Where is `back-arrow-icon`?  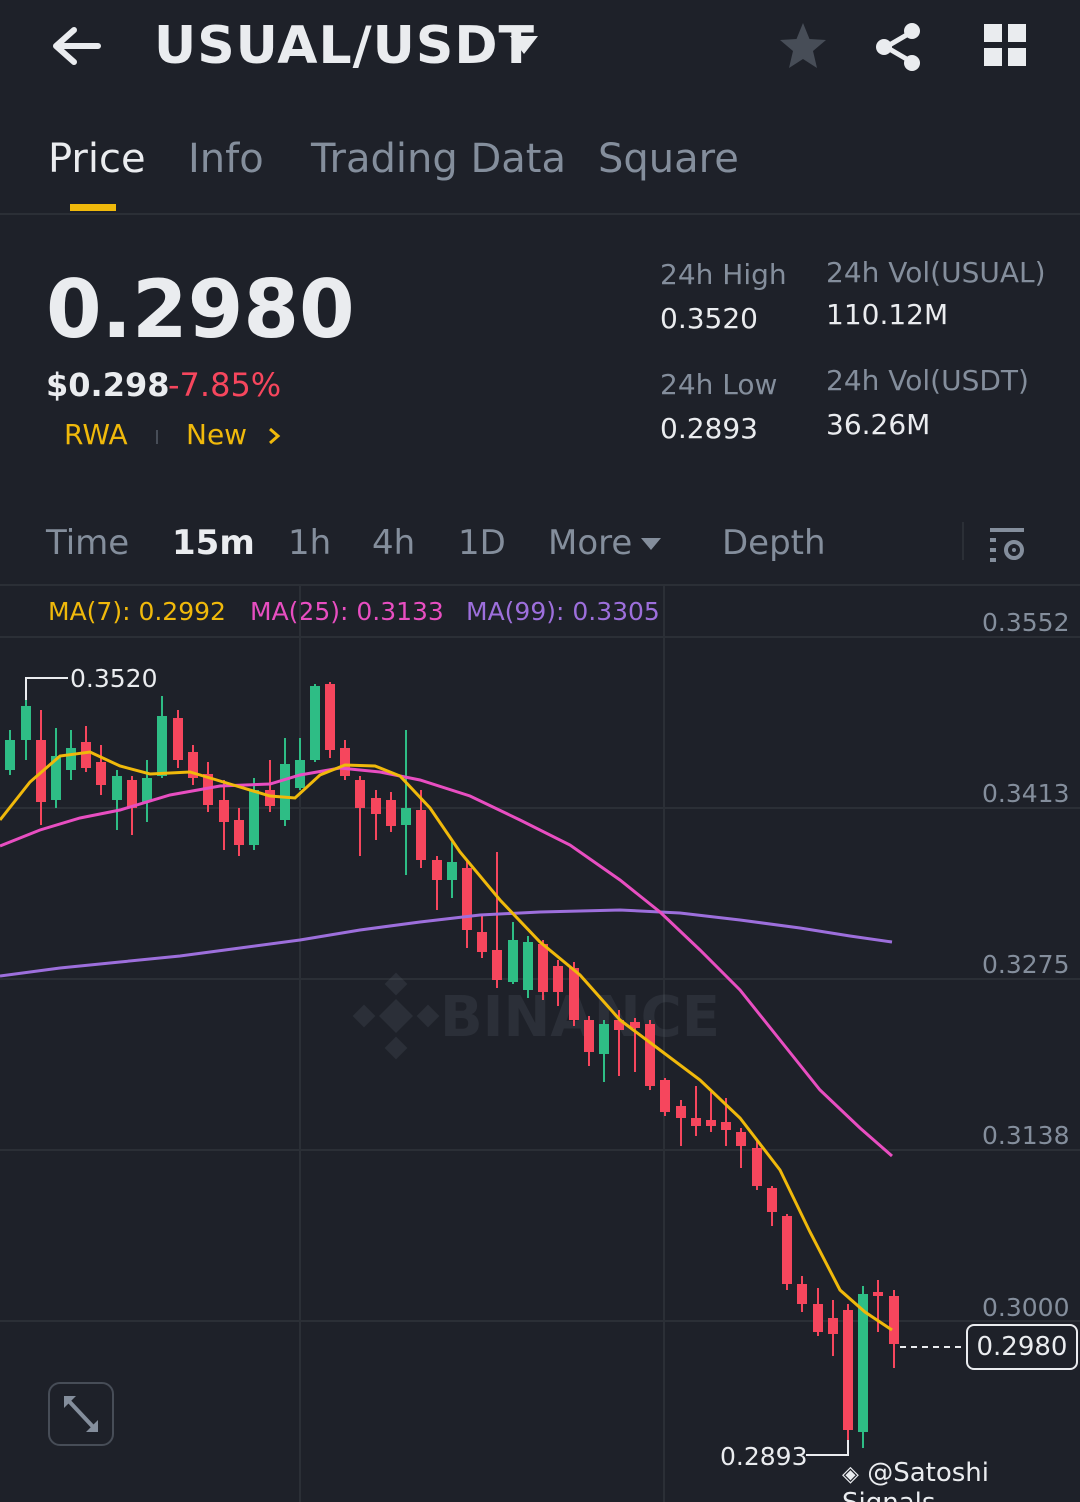 back-arrow-icon is located at coordinates (76, 48).